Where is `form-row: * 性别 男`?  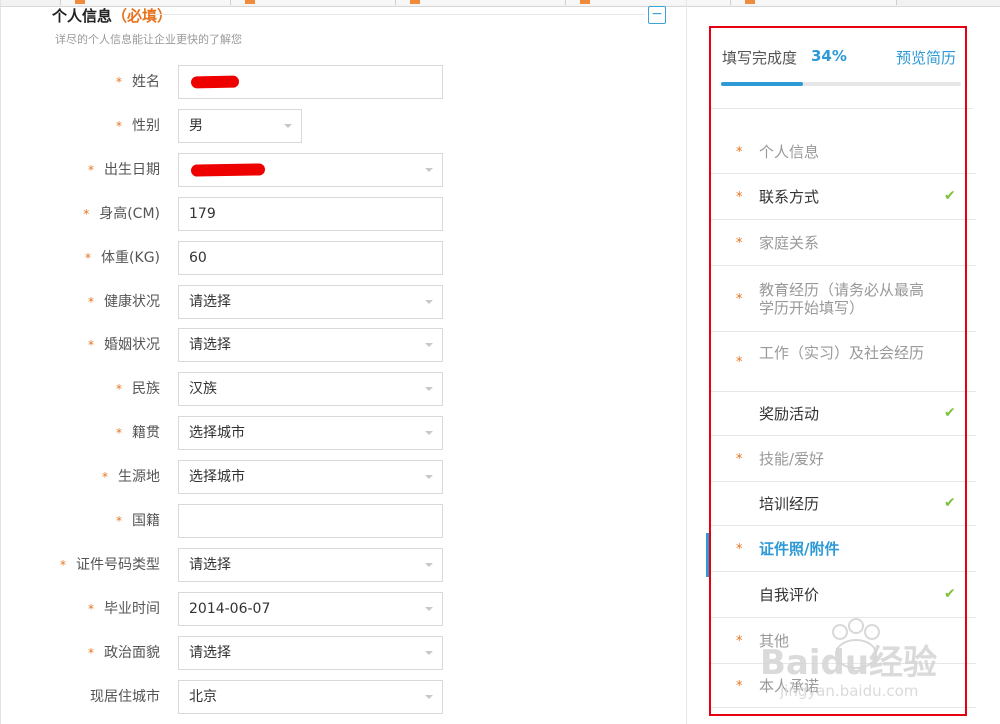 form-row: * 性别 男 is located at coordinates (343, 126).